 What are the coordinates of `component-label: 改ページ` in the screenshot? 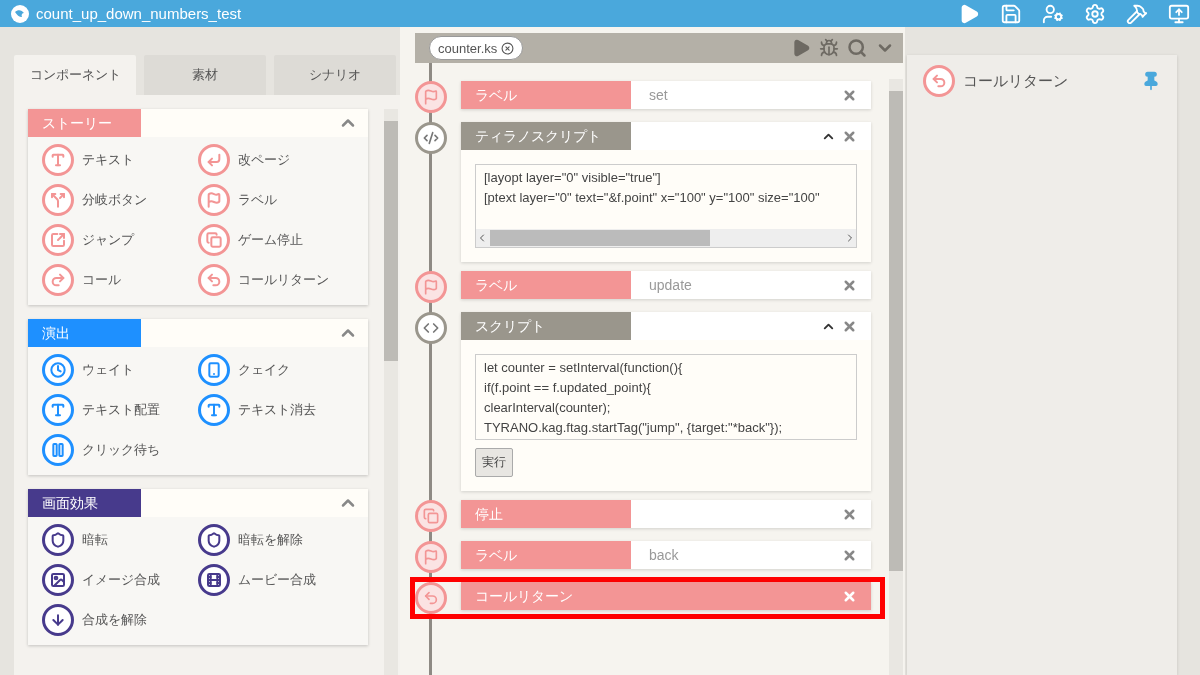 It's located at (264, 160).